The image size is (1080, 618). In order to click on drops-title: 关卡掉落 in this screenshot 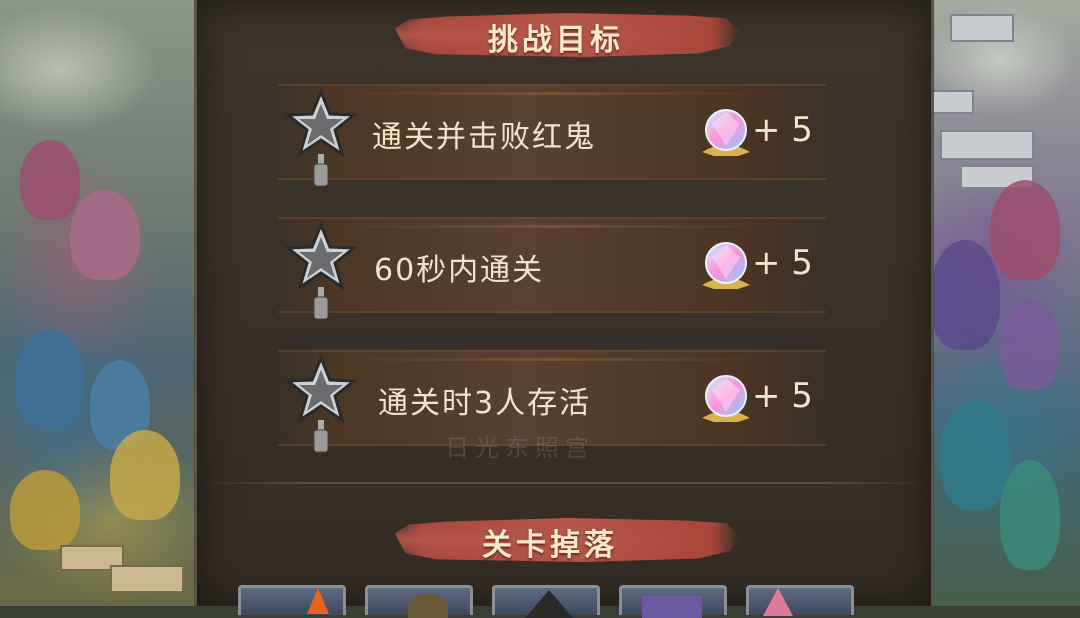, I will do `click(550, 545)`.